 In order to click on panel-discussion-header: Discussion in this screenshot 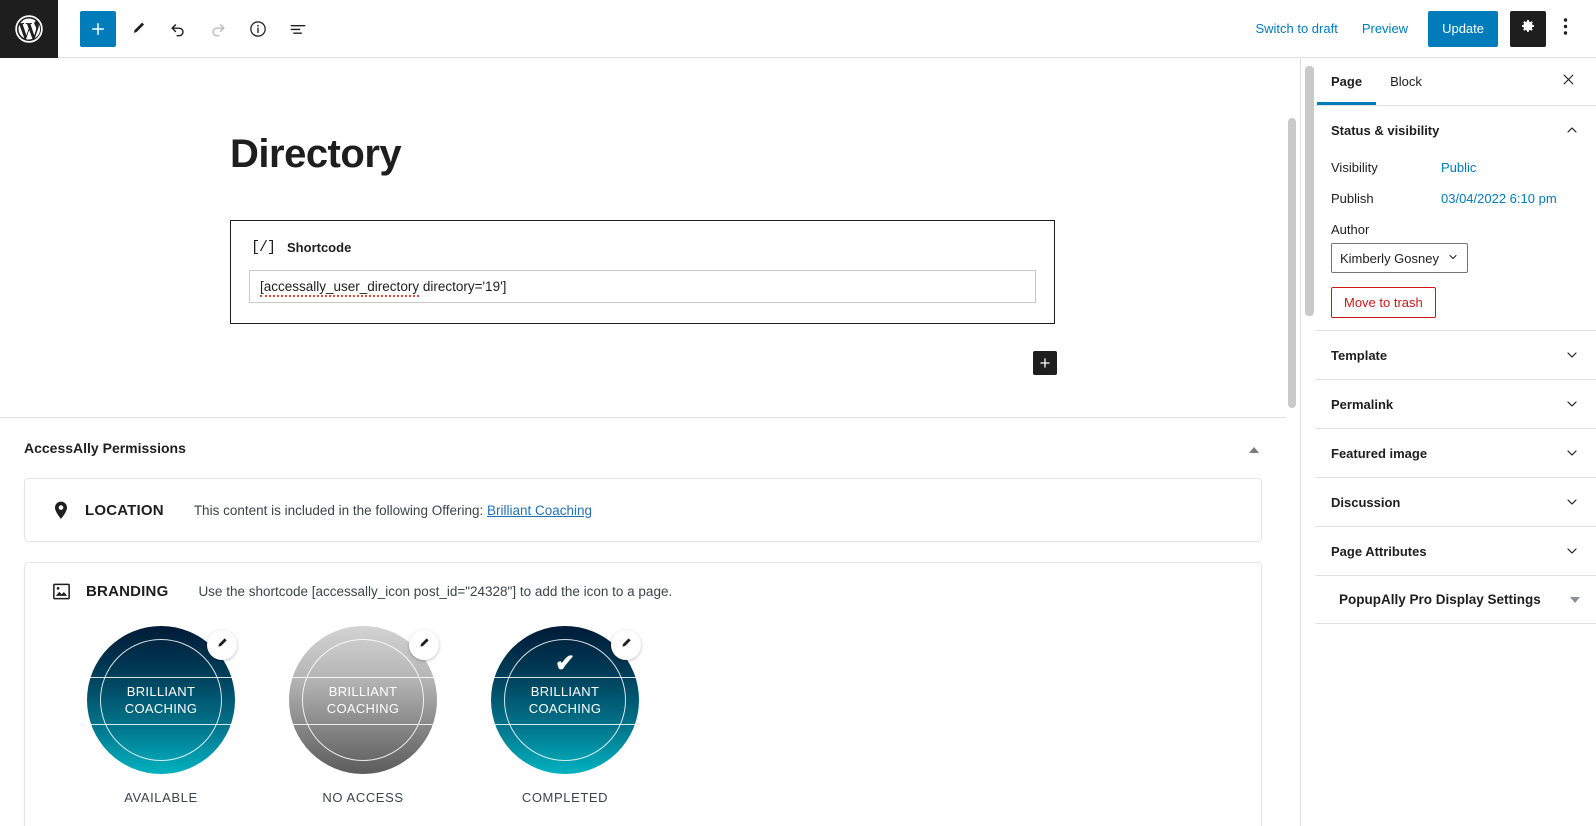, I will do `click(1455, 502)`.